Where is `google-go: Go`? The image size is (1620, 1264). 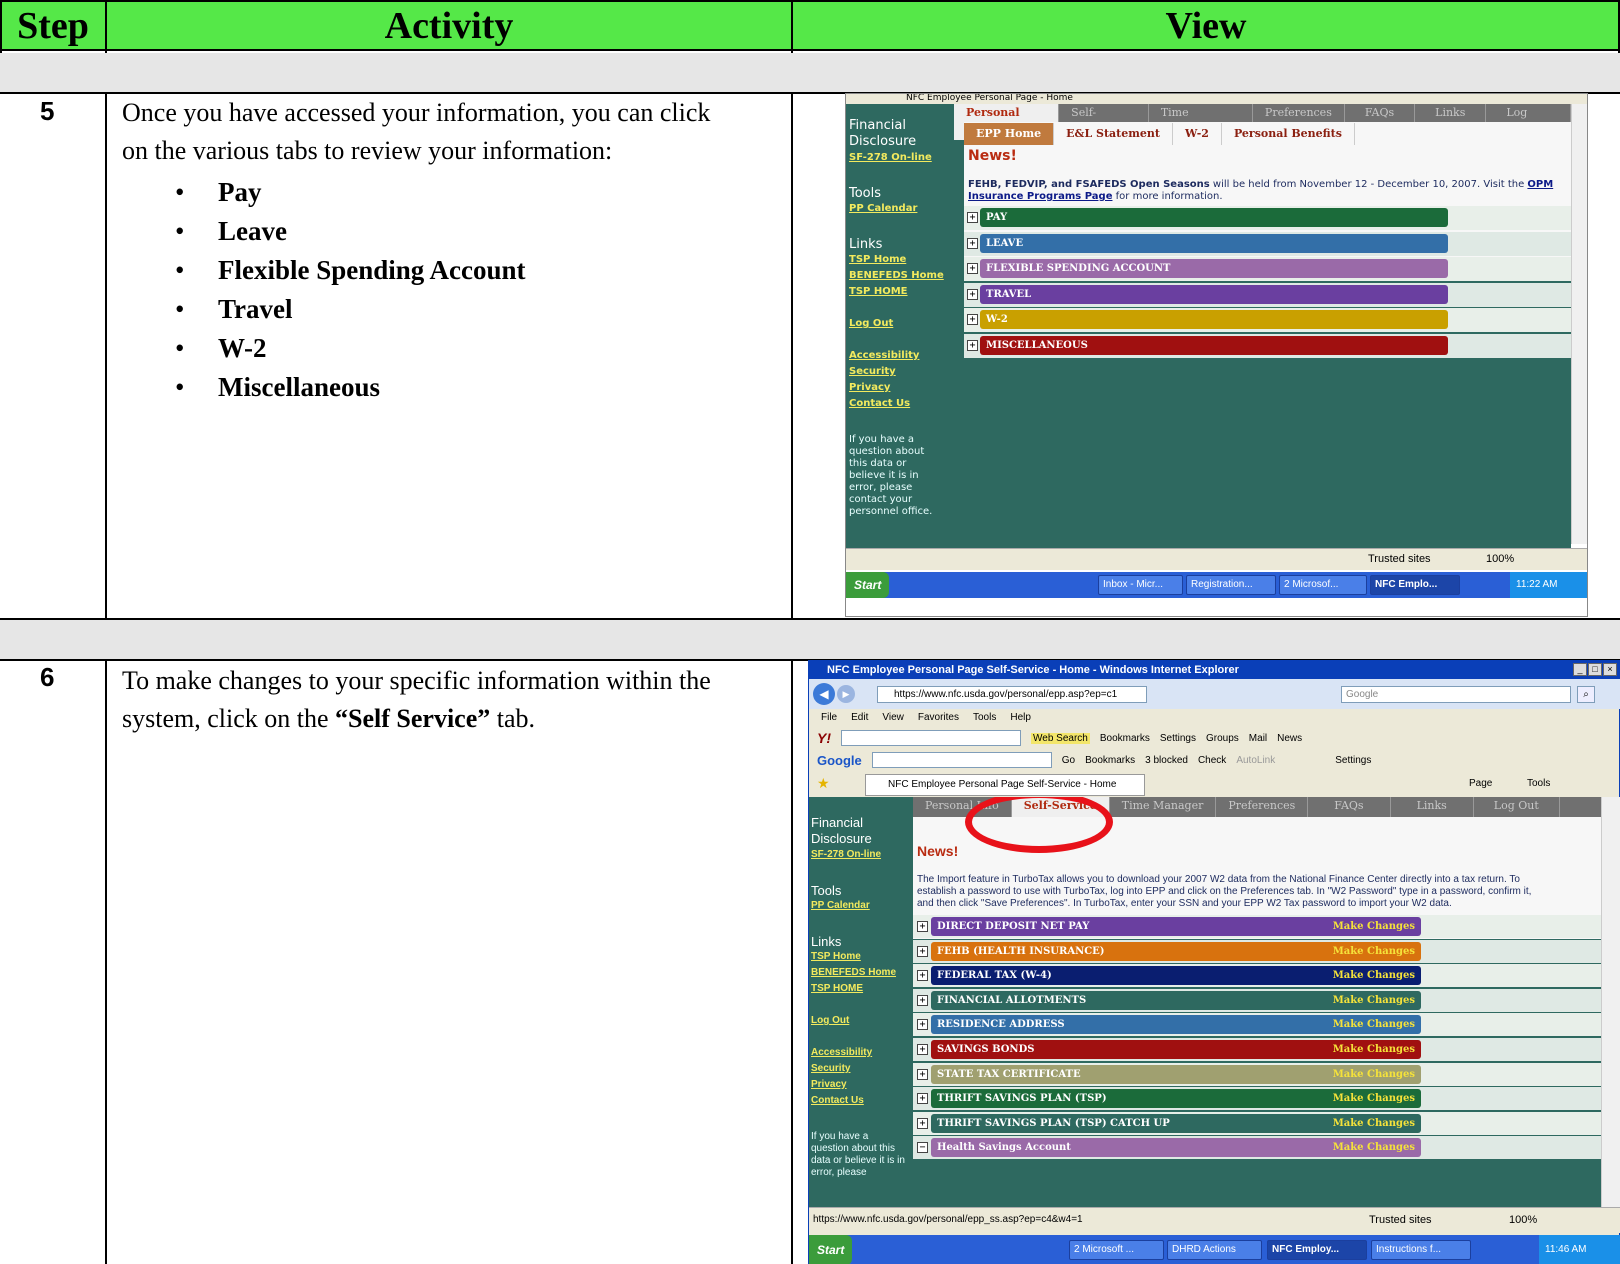 google-go: Go is located at coordinates (1068, 760).